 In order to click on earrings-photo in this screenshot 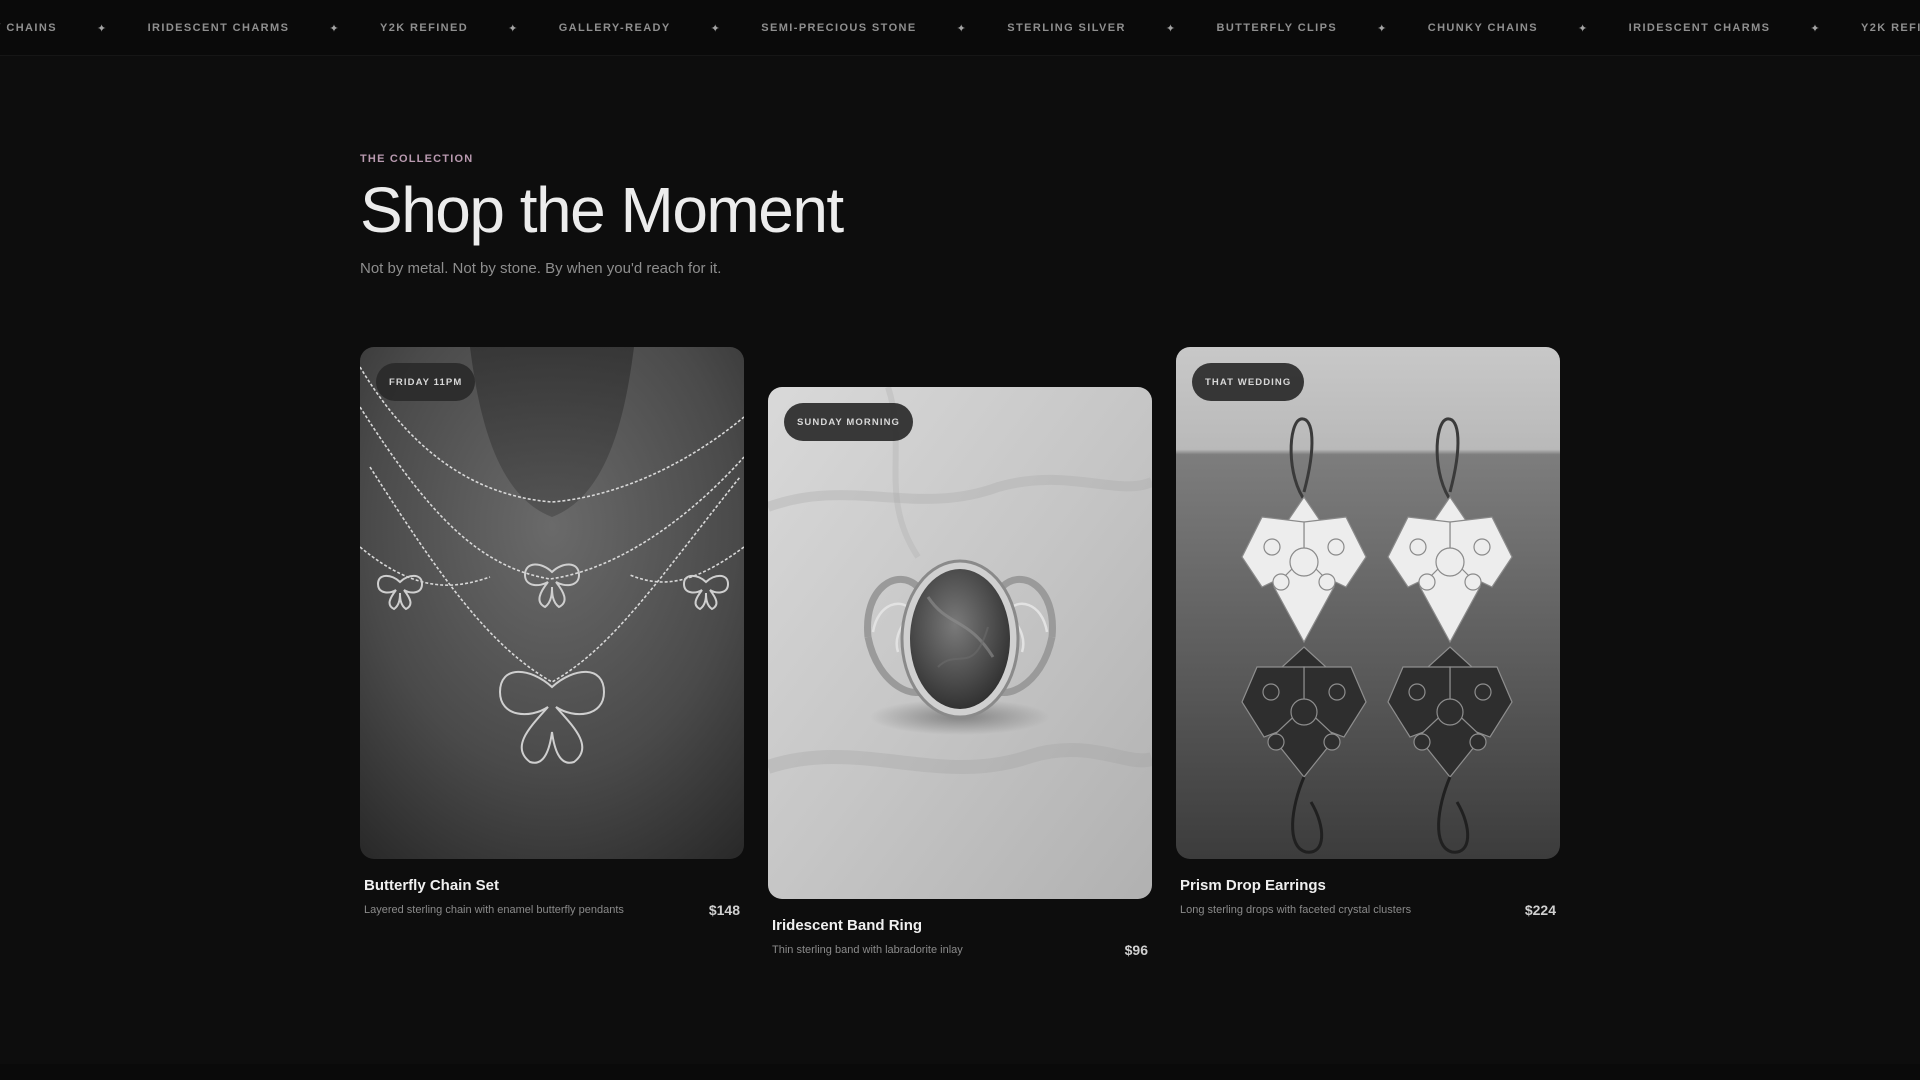, I will do `click(1368, 603)`.